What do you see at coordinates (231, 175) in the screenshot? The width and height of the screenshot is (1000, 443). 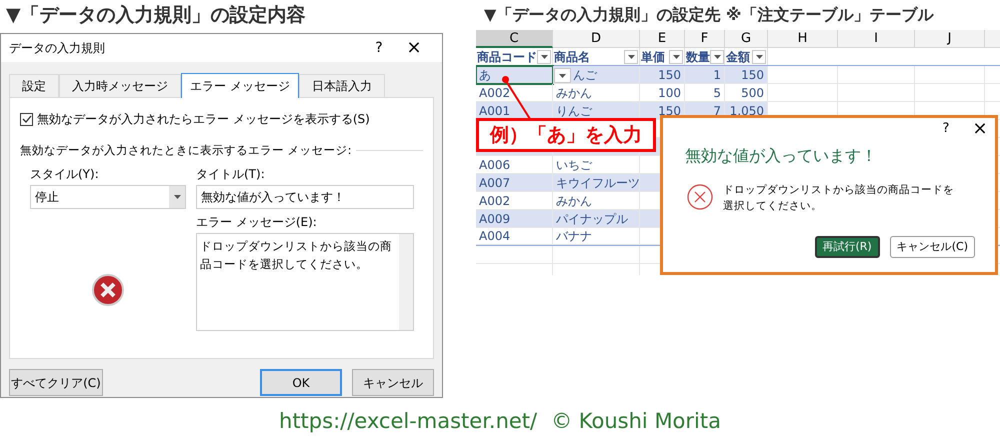 I see `title-label: タイトル(T):` at bounding box center [231, 175].